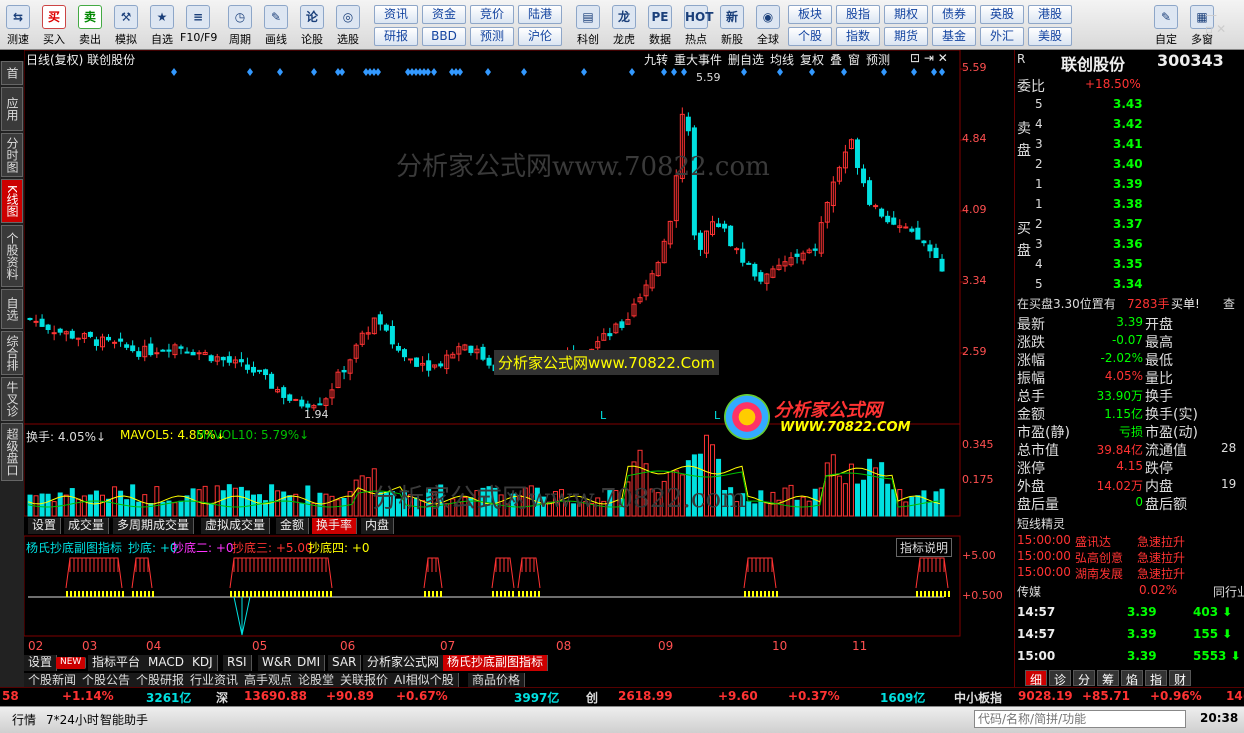 The height and width of the screenshot is (733, 1244). What do you see at coordinates (878, 59) in the screenshot?
I see `chart-btn-7: 预测` at bounding box center [878, 59].